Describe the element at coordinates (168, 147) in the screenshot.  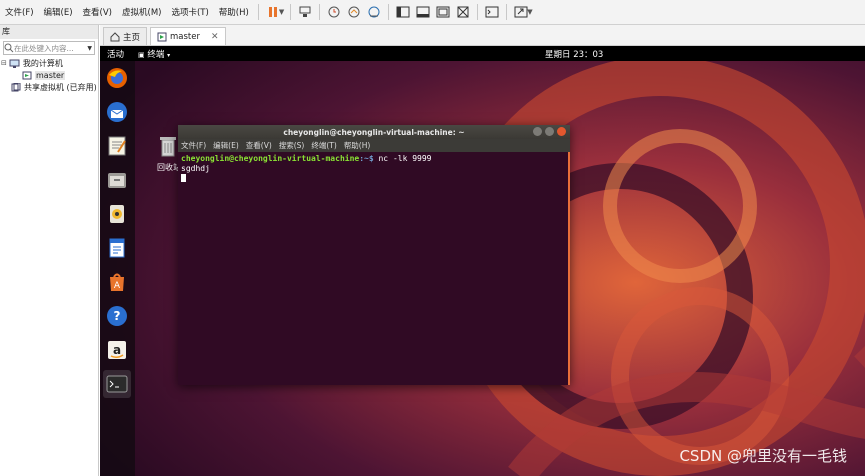
I see `trash-icon` at that location.